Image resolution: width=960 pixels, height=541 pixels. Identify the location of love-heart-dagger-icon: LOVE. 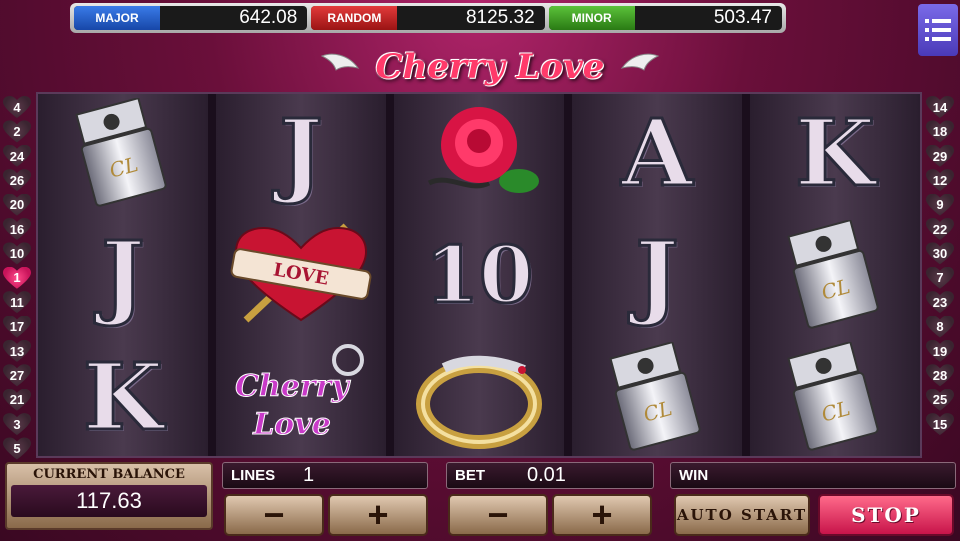
(301, 275).